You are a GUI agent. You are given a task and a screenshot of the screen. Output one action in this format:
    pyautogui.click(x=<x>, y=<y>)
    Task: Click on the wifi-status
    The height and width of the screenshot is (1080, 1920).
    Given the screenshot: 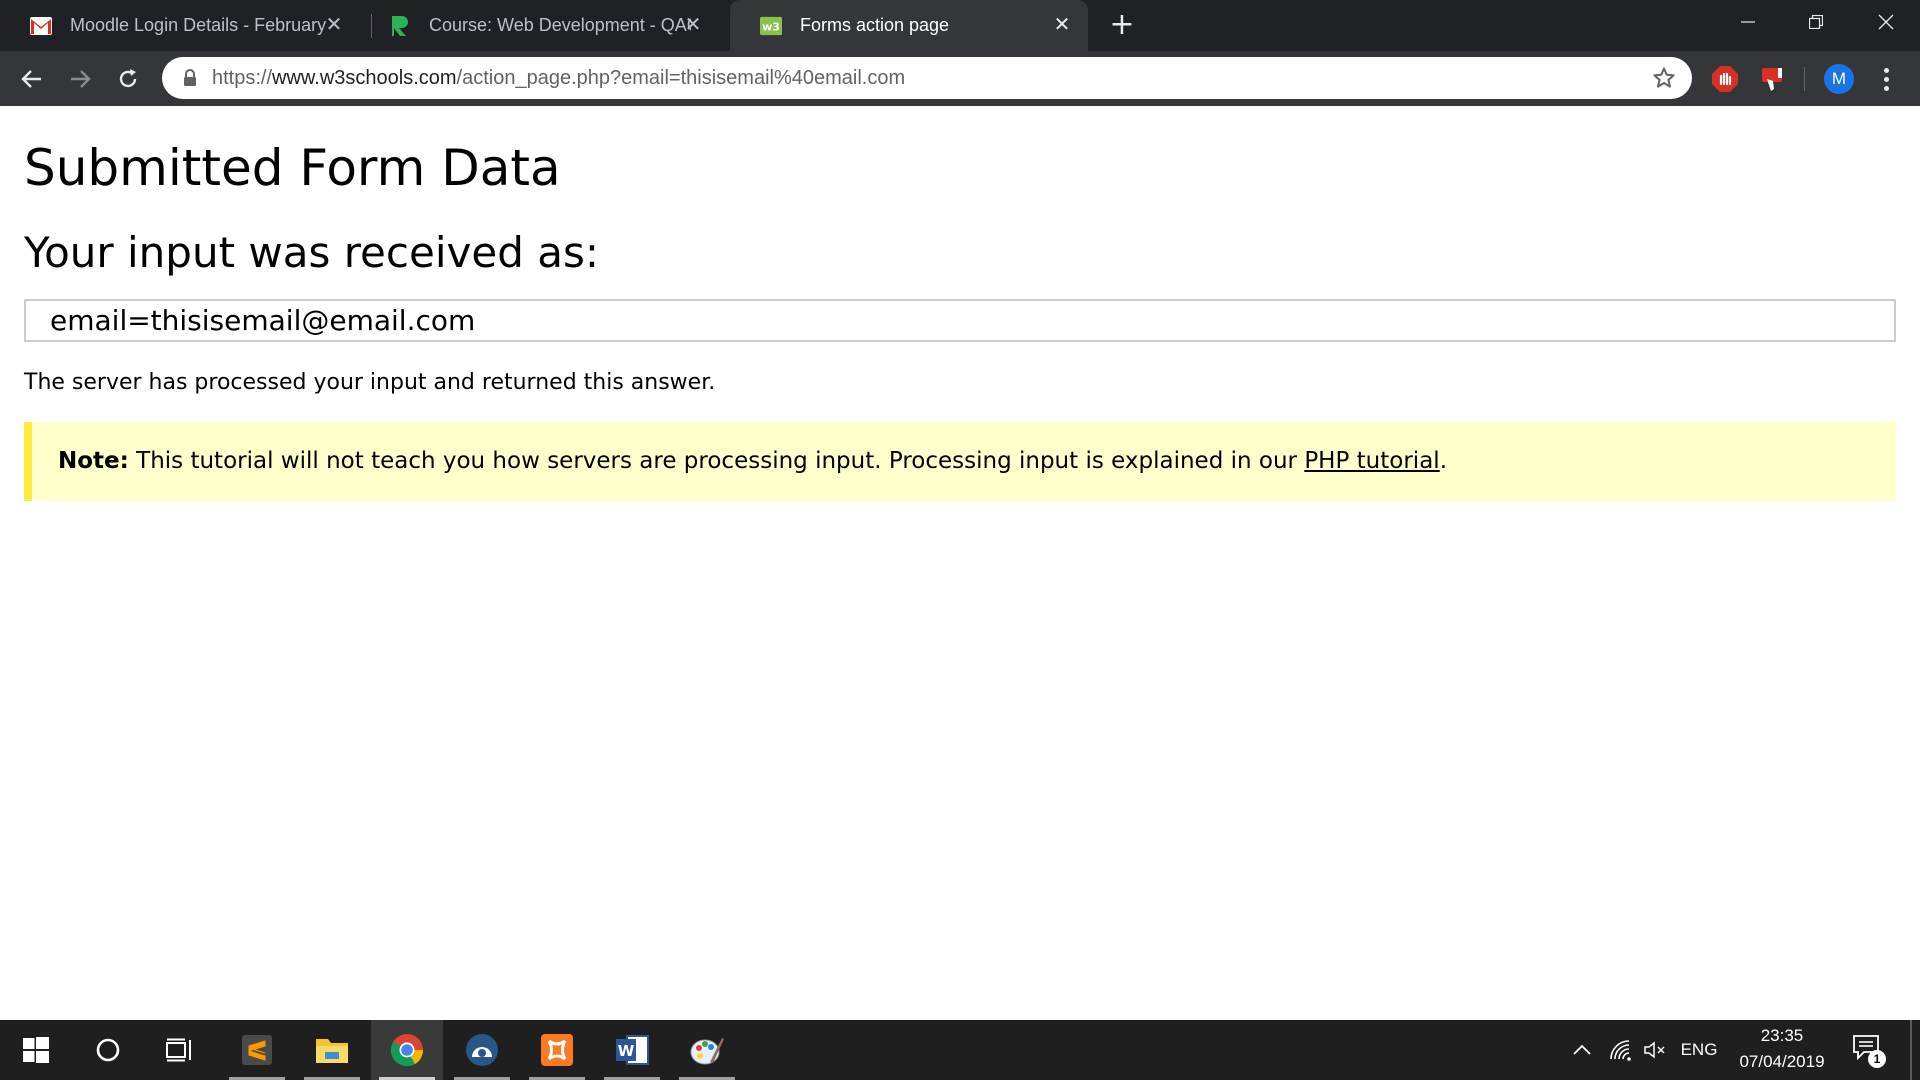 What is the action you would take?
    pyautogui.click(x=1621, y=1050)
    